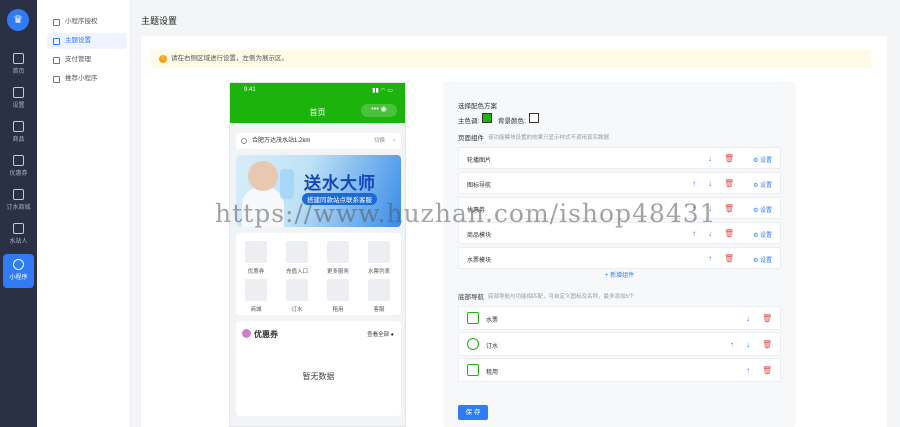 This screenshot has width=900, height=427. What do you see at coordinates (244, 141) in the screenshot?
I see `location-icon` at bounding box center [244, 141].